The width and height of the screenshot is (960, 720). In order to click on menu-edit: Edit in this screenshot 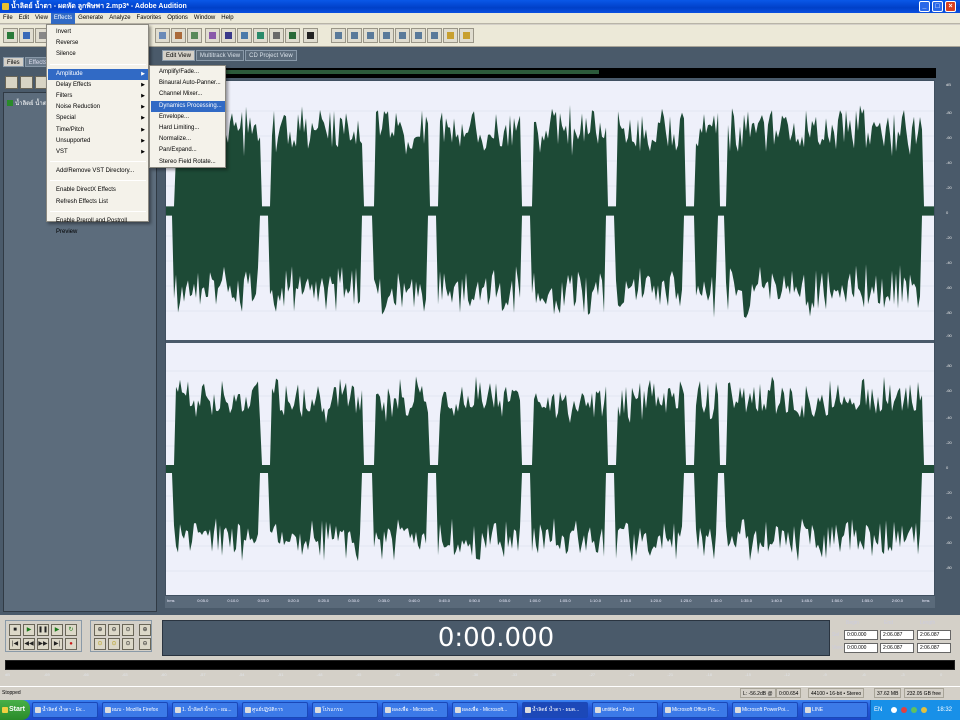, I will do `click(24, 18)`.